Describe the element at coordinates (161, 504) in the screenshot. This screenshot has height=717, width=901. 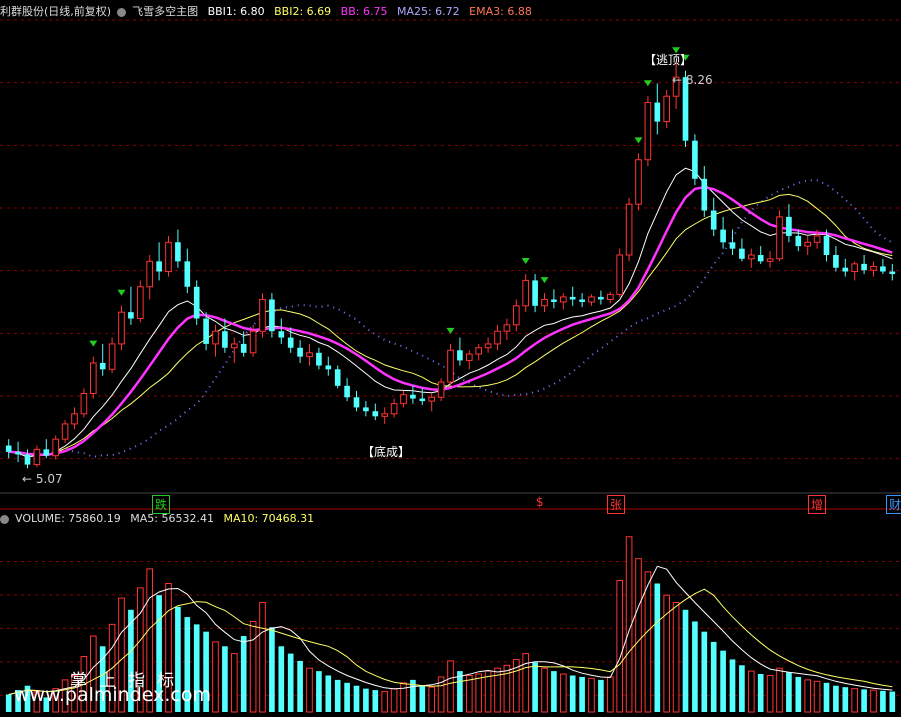
I see `event-marker-drop: 跌` at that location.